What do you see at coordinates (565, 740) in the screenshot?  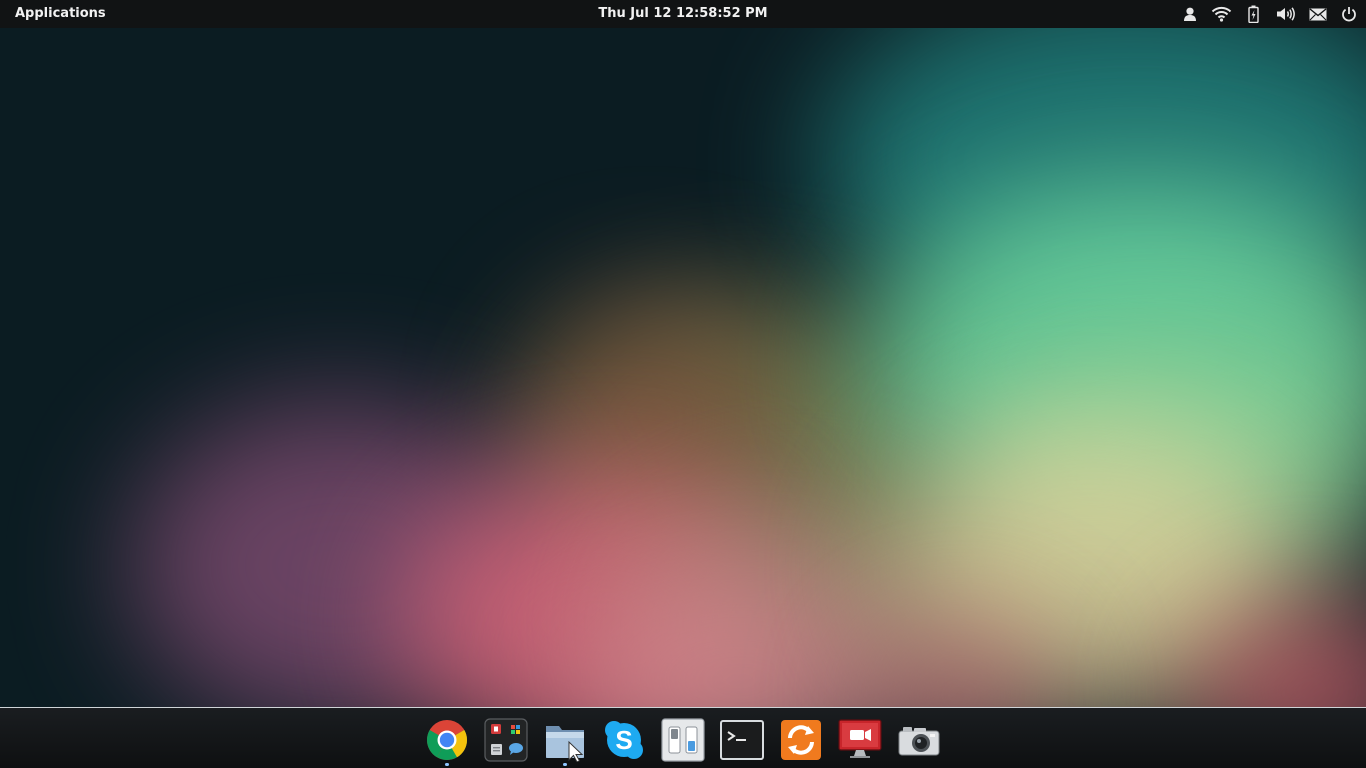 I see `files-icon` at bounding box center [565, 740].